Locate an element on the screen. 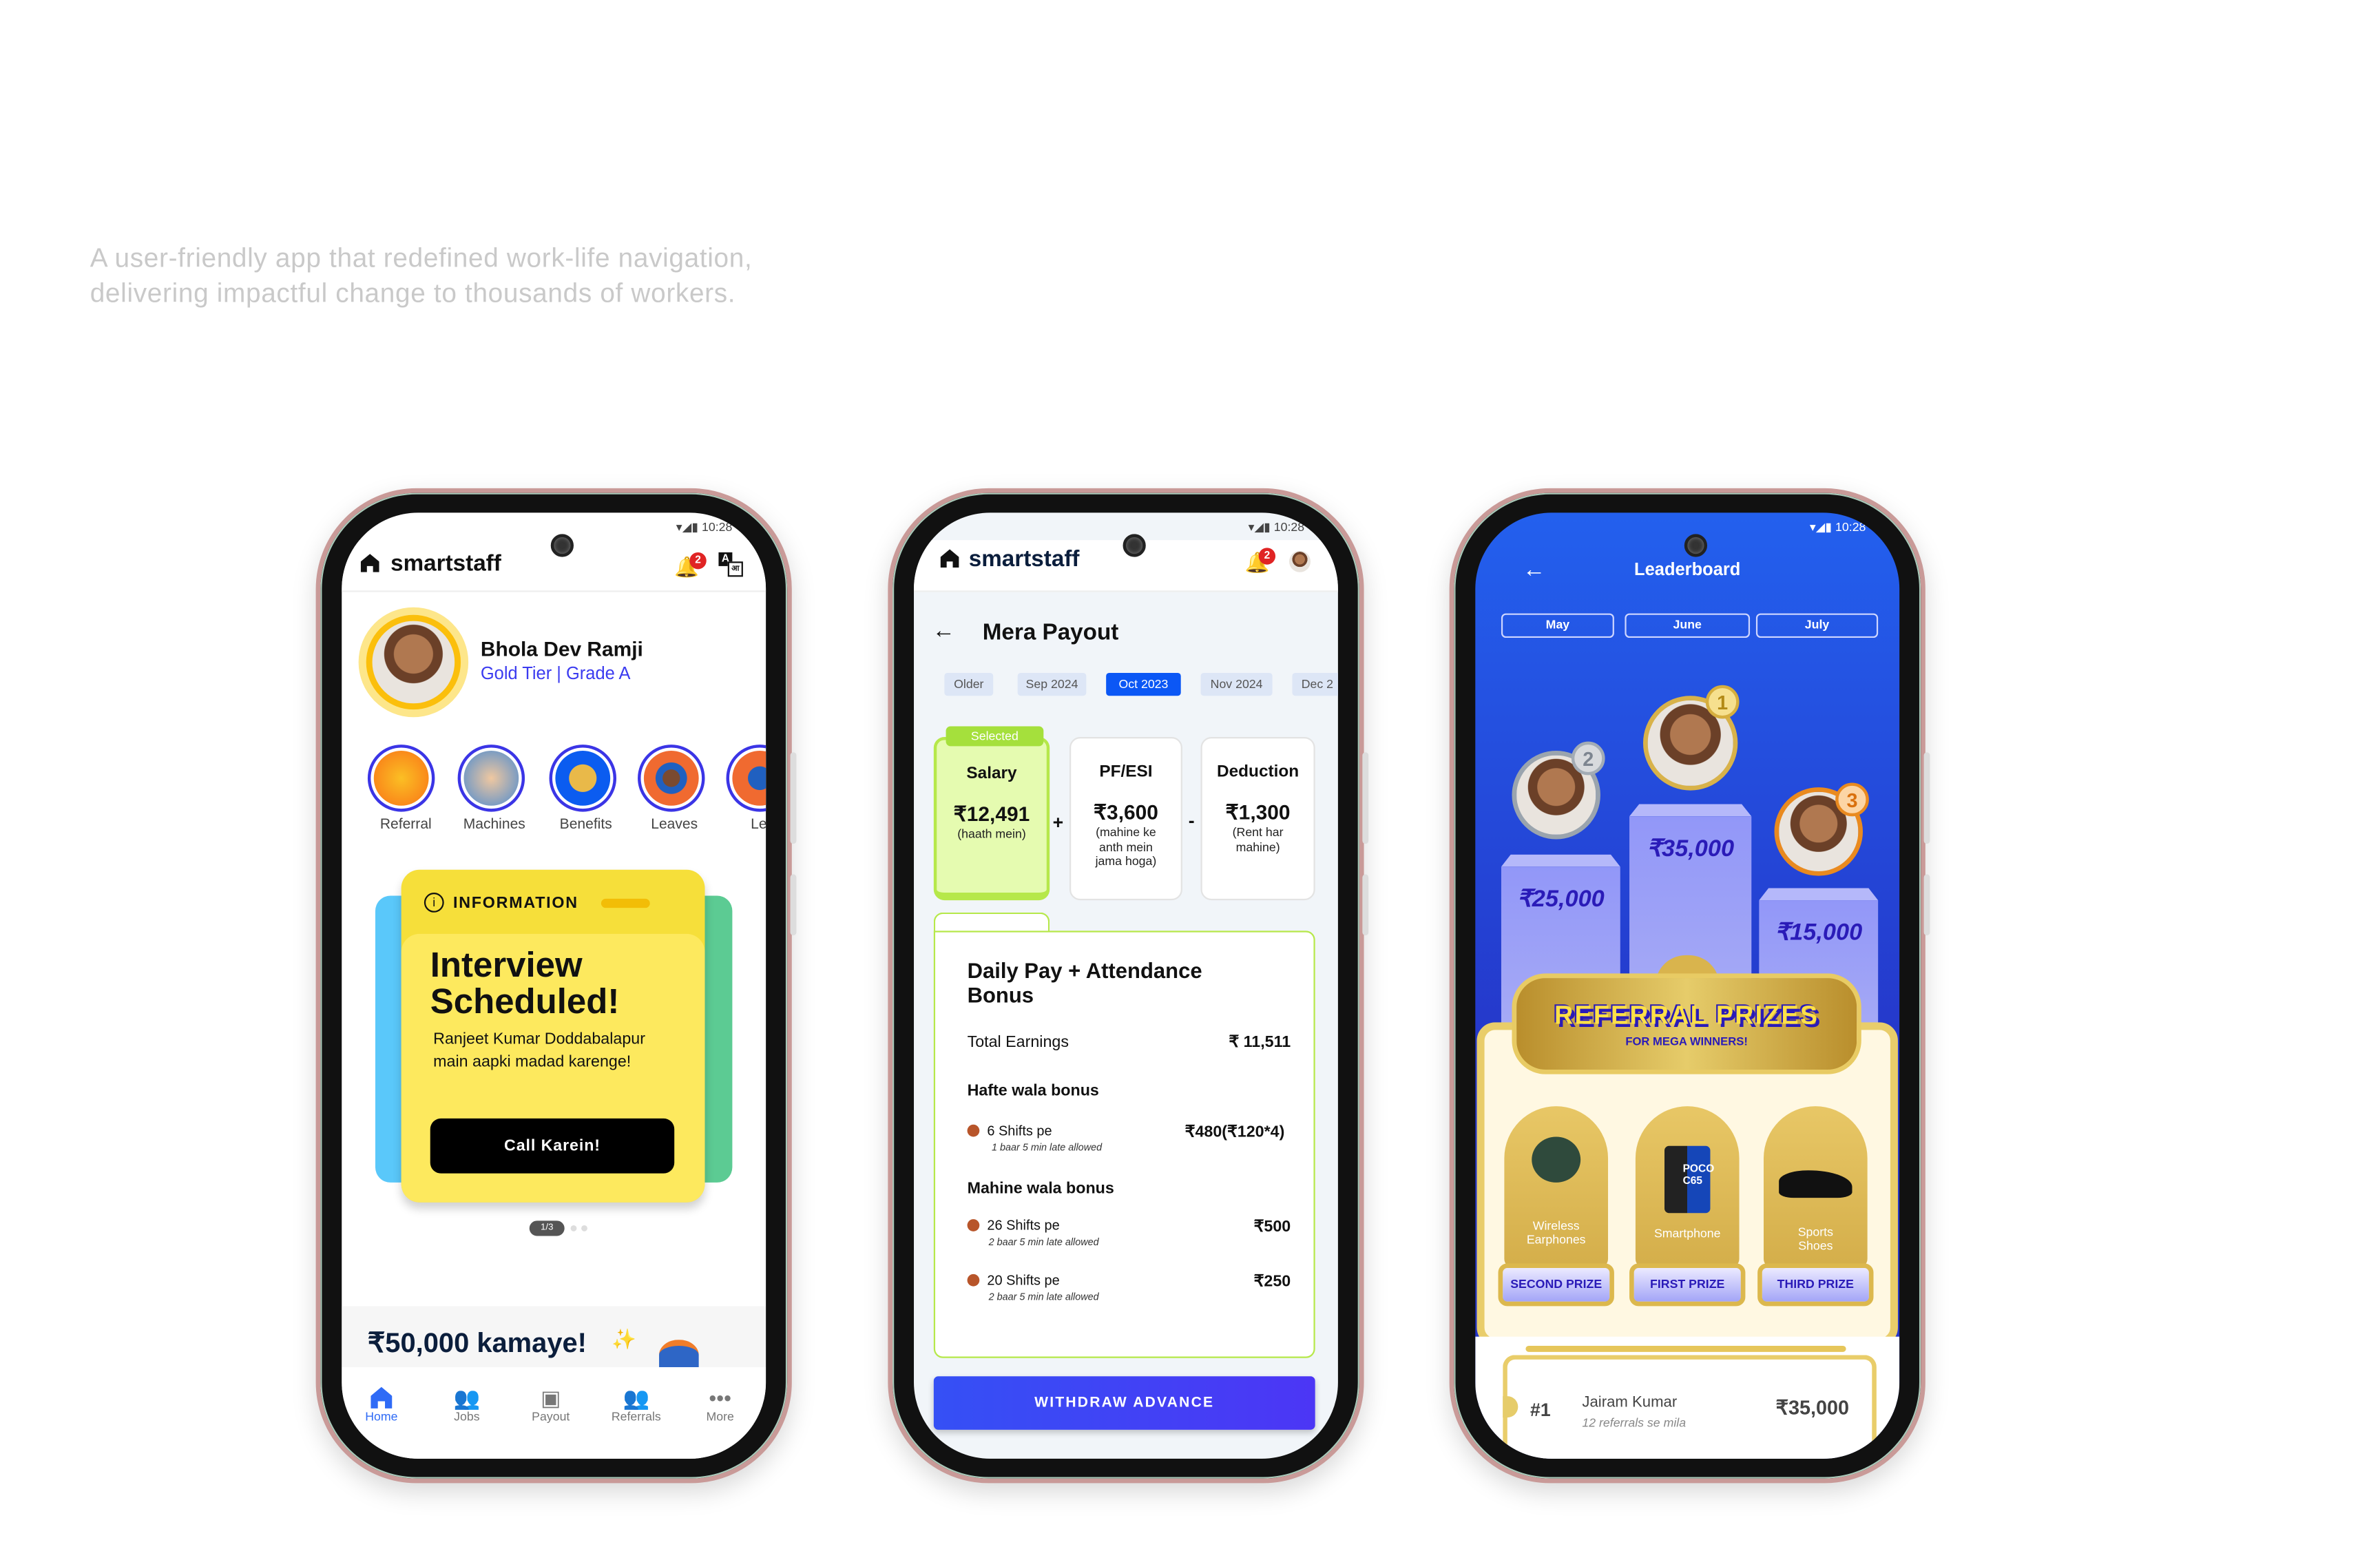  banner-title: REFERRAL PRIZES is located at coordinates (1686, 1015).